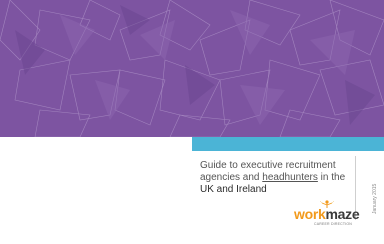 This screenshot has width=384, height=244. I want to click on logo-word-maze: maze, so click(342, 214).